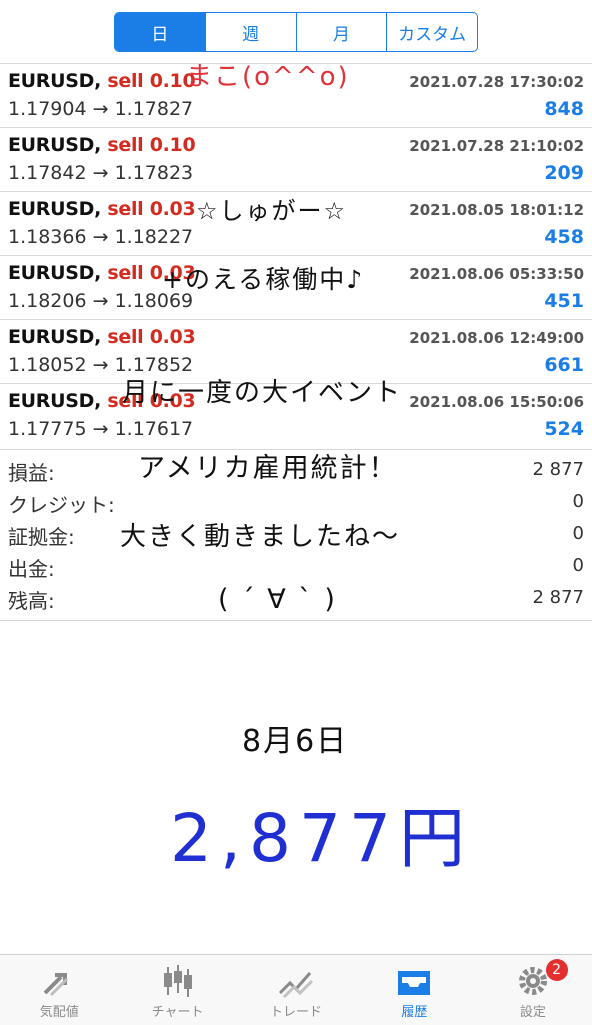 This screenshot has width=592, height=1025. What do you see at coordinates (564, 173) in the screenshot?
I see `trade-profit: 209` at bounding box center [564, 173].